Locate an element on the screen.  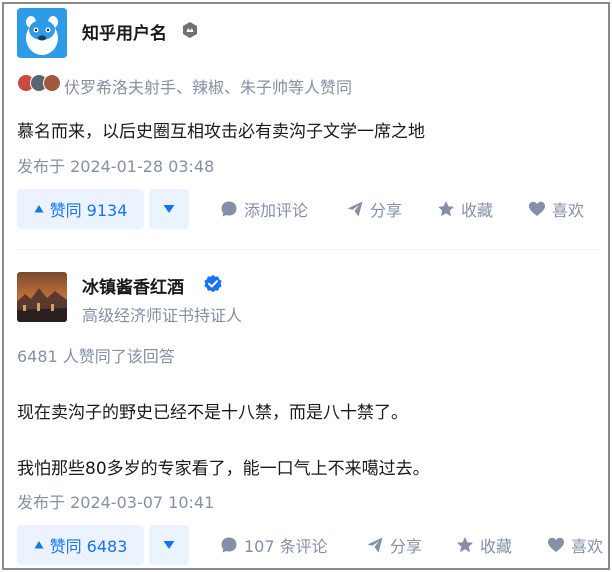
answer-content: 慕名而来，以后史圈互相攻击必有卖沟子文学一席之地 is located at coordinates (221, 132).